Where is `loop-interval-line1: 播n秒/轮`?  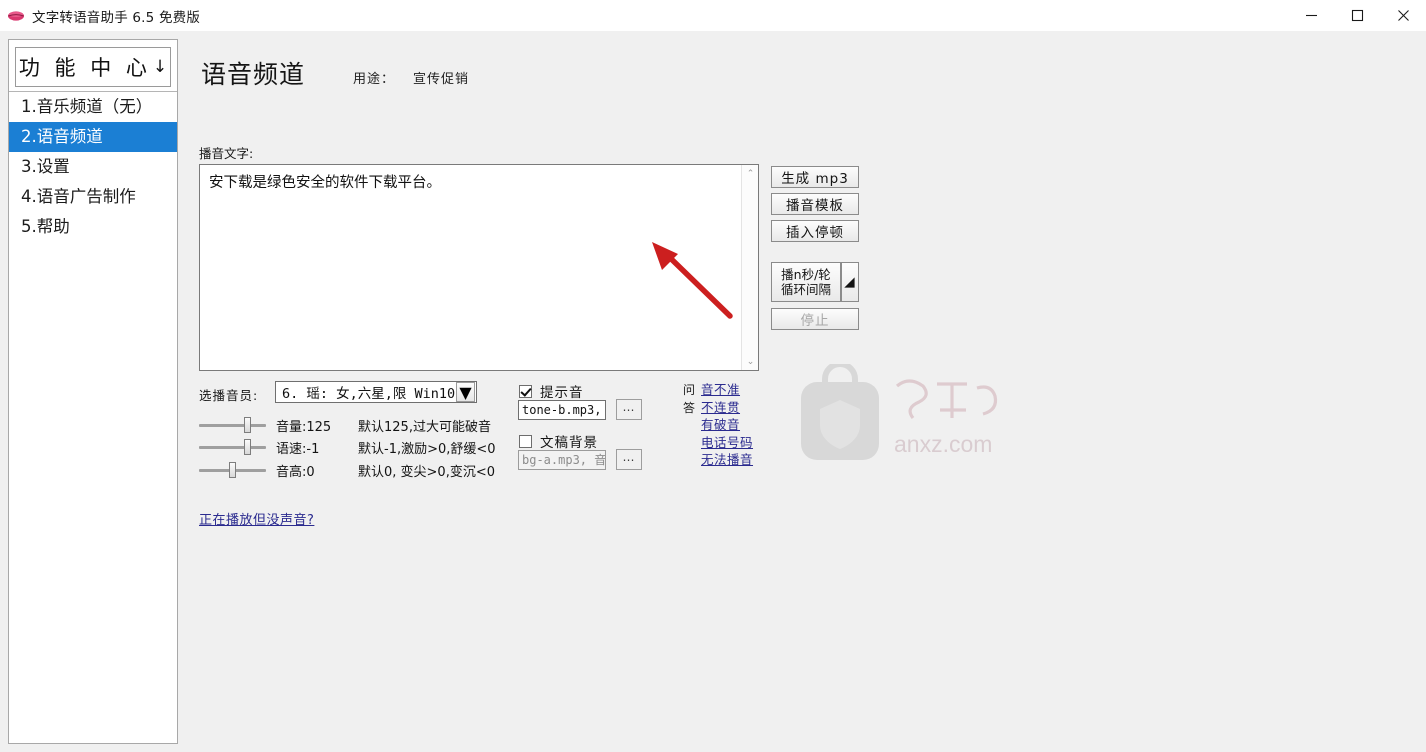
loop-interval-line1: 播n秒/轮 is located at coordinates (806, 274).